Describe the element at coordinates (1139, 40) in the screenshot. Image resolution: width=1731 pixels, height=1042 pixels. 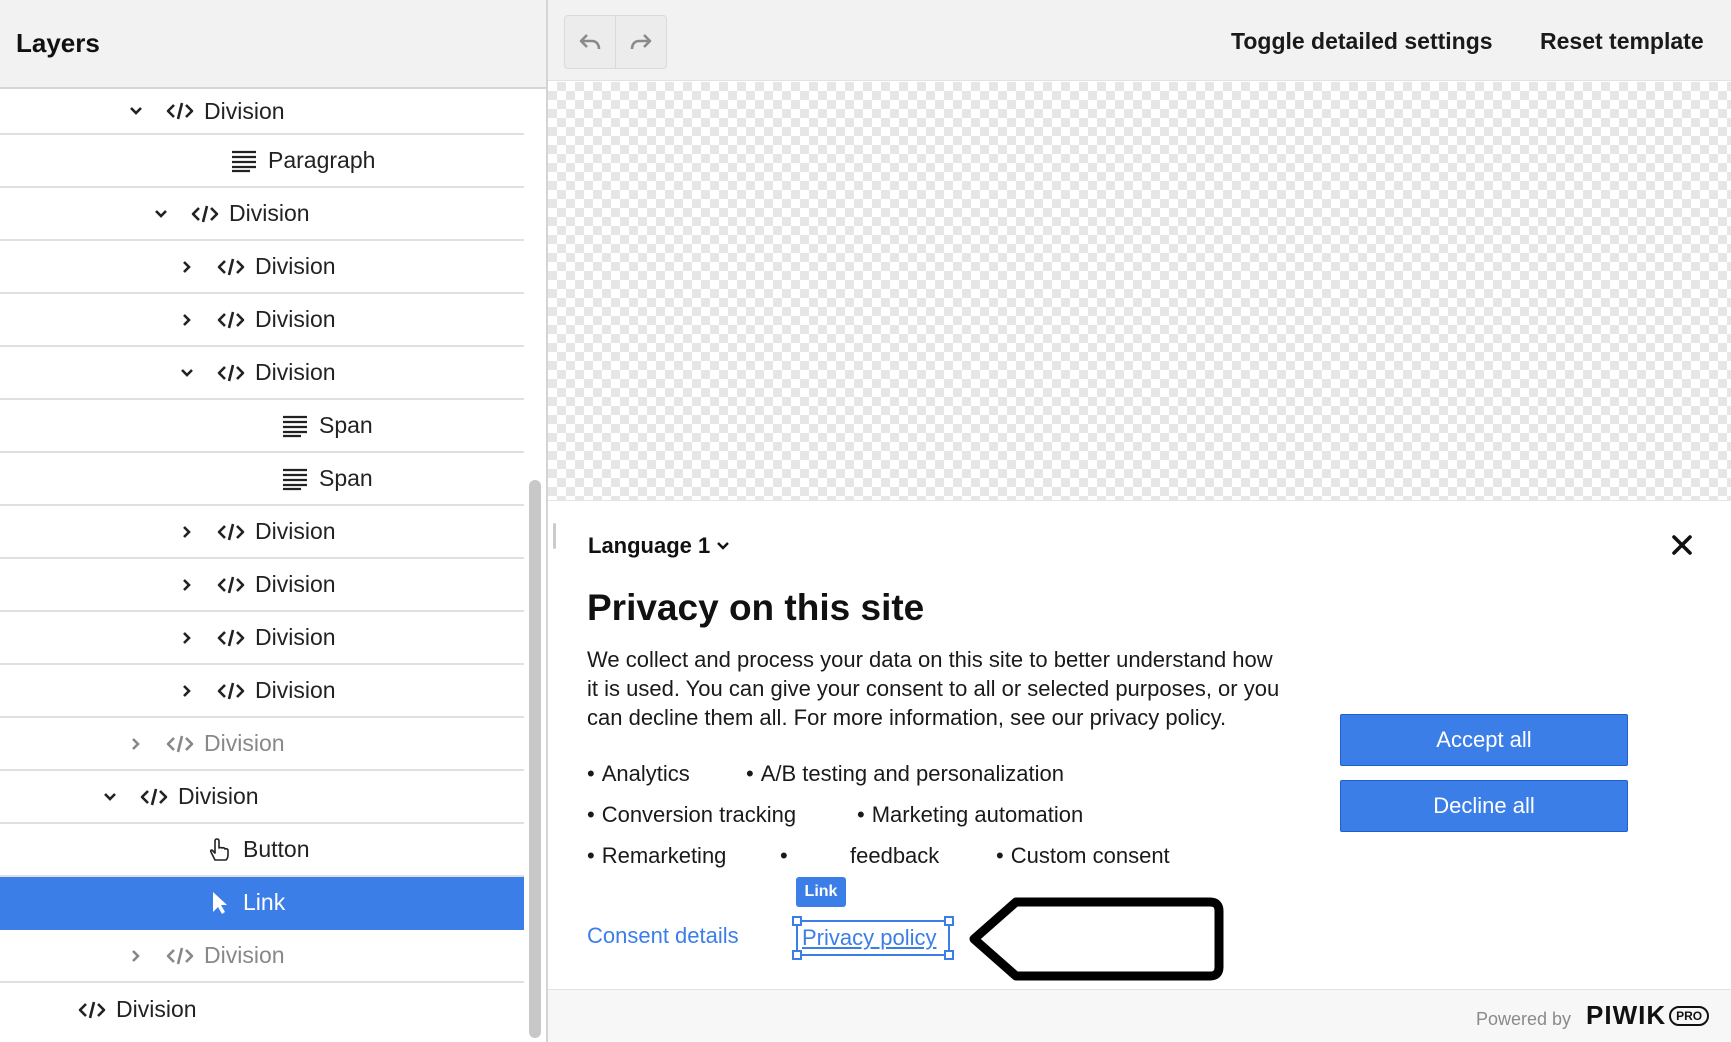
I see `editor-toolbar: Toggle detailed settings Reset template` at that location.